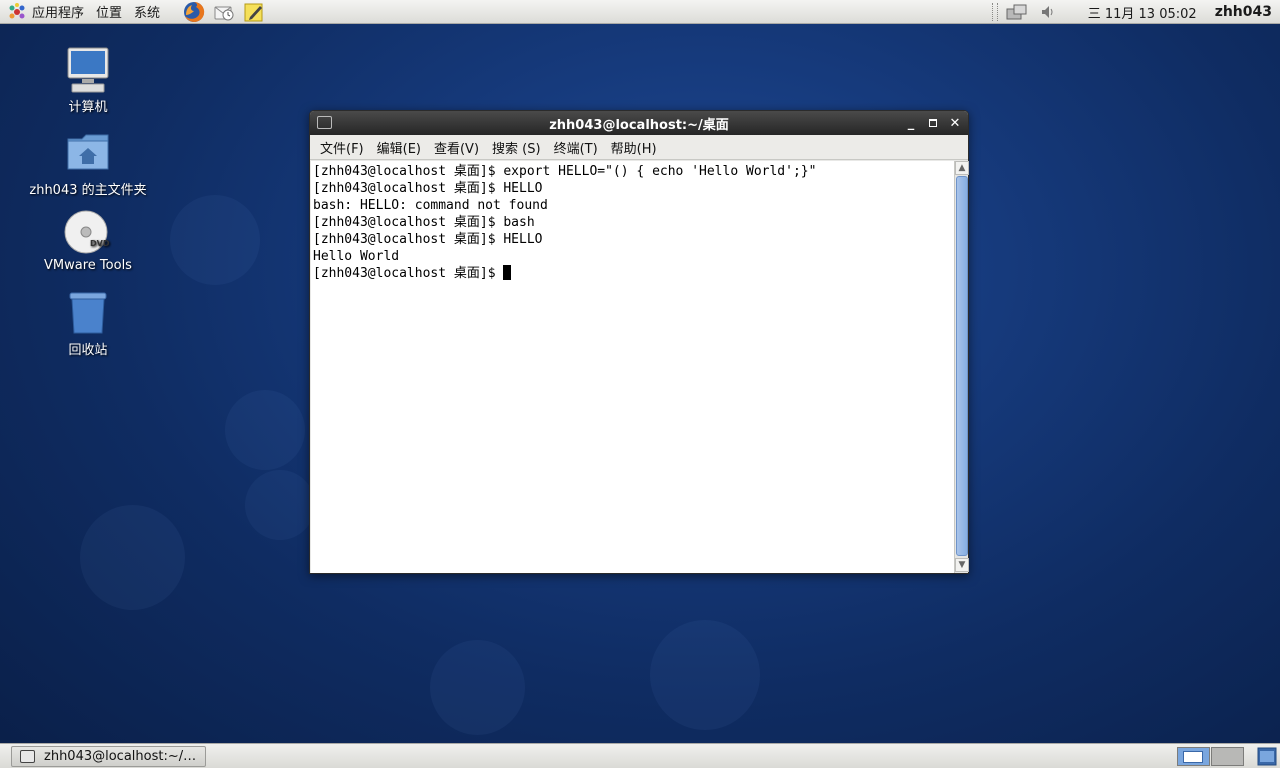  I want to click on maximize-icon, so click(933, 123).